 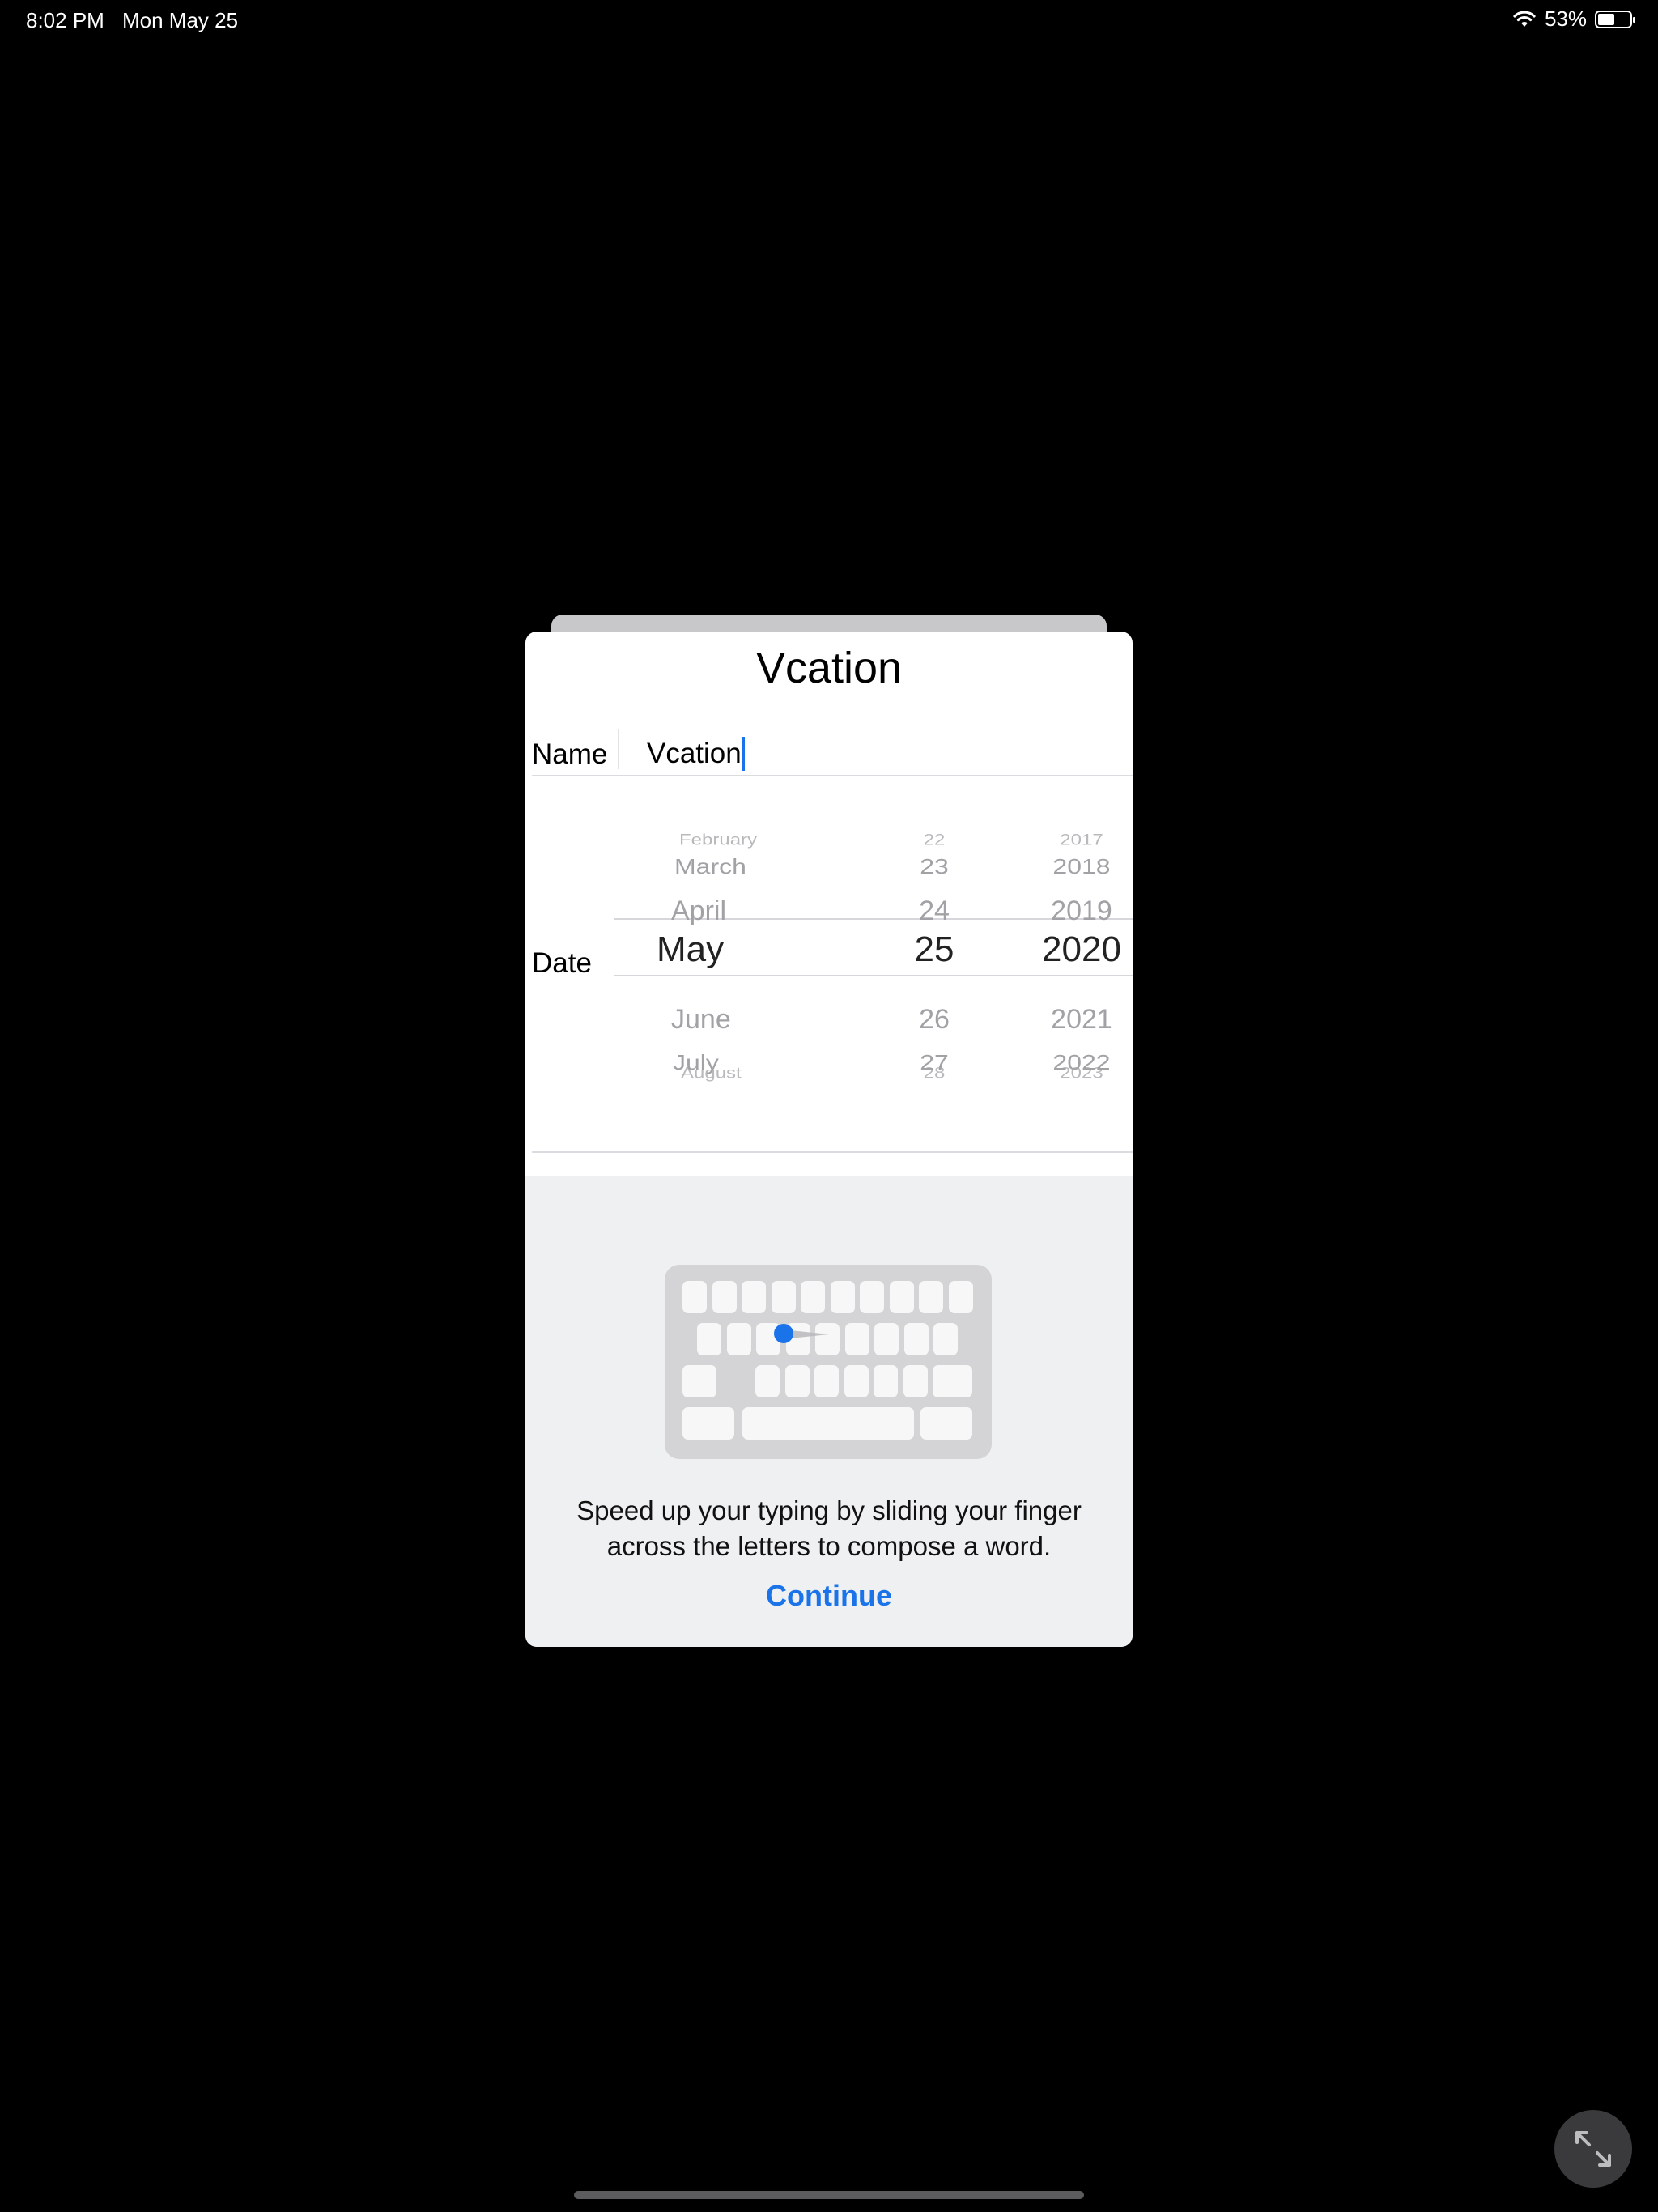 What do you see at coordinates (743, 754) in the screenshot?
I see `text-cursor` at bounding box center [743, 754].